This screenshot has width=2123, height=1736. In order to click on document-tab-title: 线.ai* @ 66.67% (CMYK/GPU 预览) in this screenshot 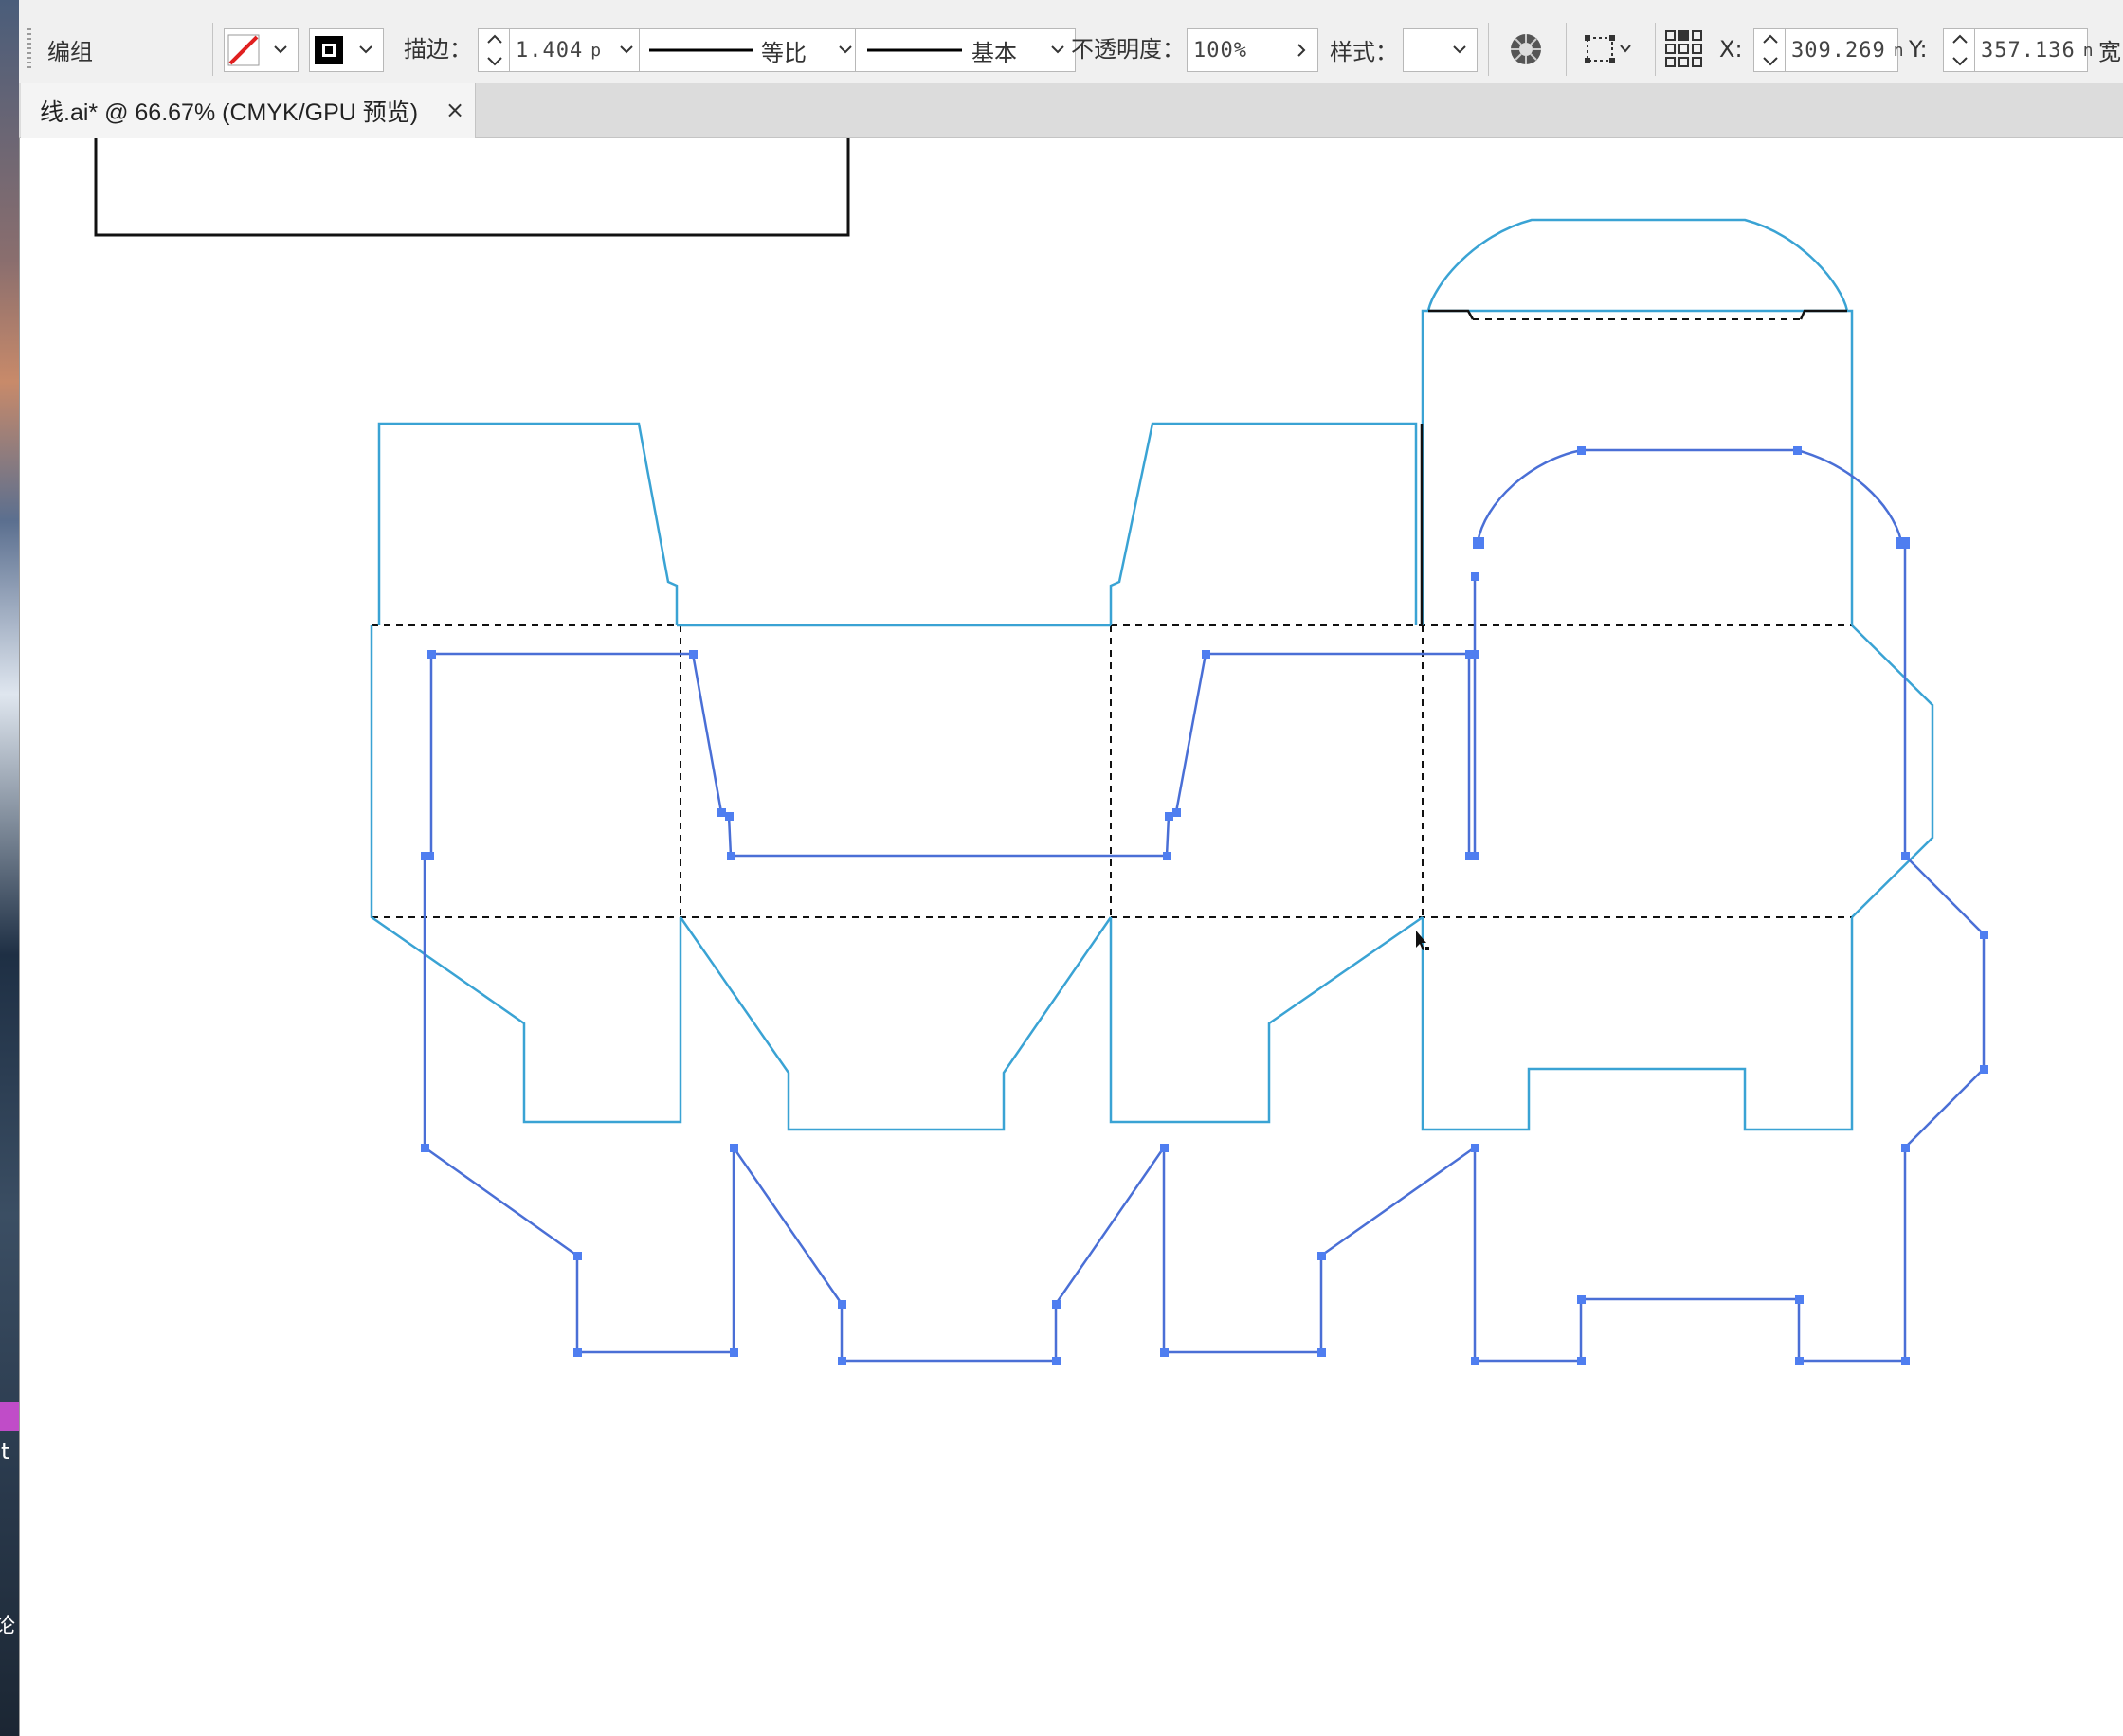, I will do `click(230, 112)`.